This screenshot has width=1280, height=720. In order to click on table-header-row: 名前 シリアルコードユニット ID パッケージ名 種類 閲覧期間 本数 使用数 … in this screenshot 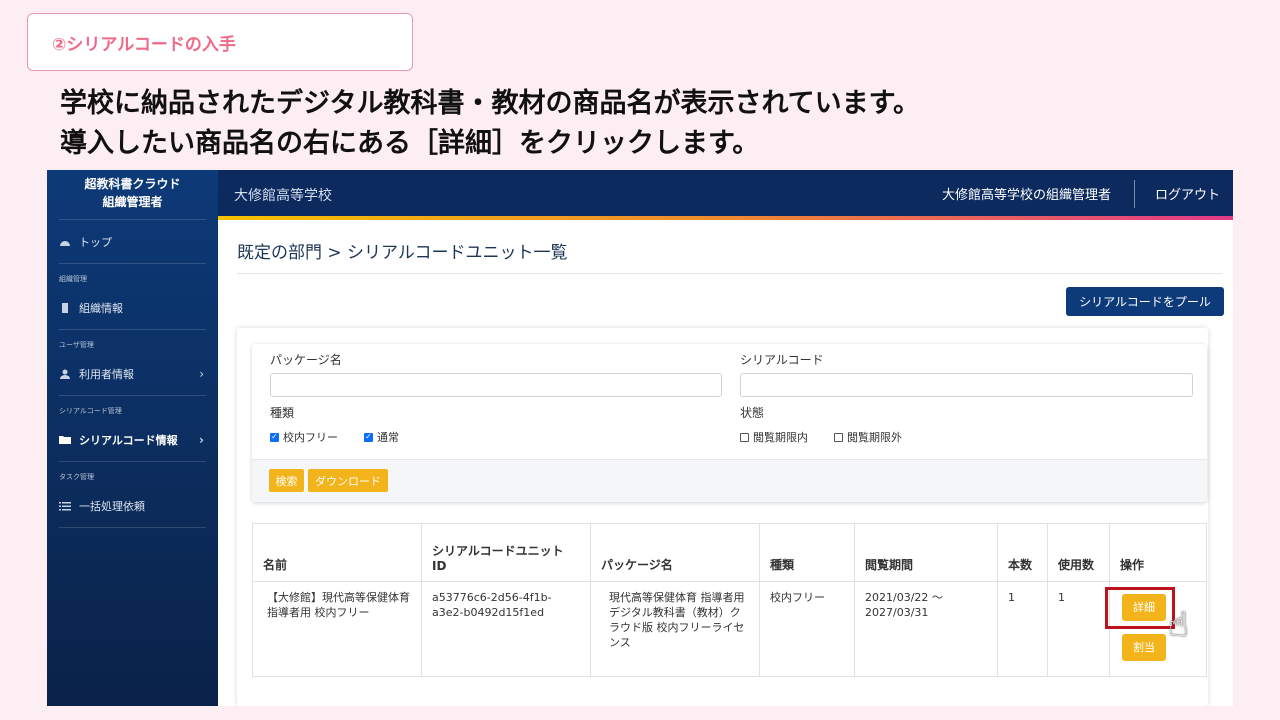, I will do `click(729, 552)`.